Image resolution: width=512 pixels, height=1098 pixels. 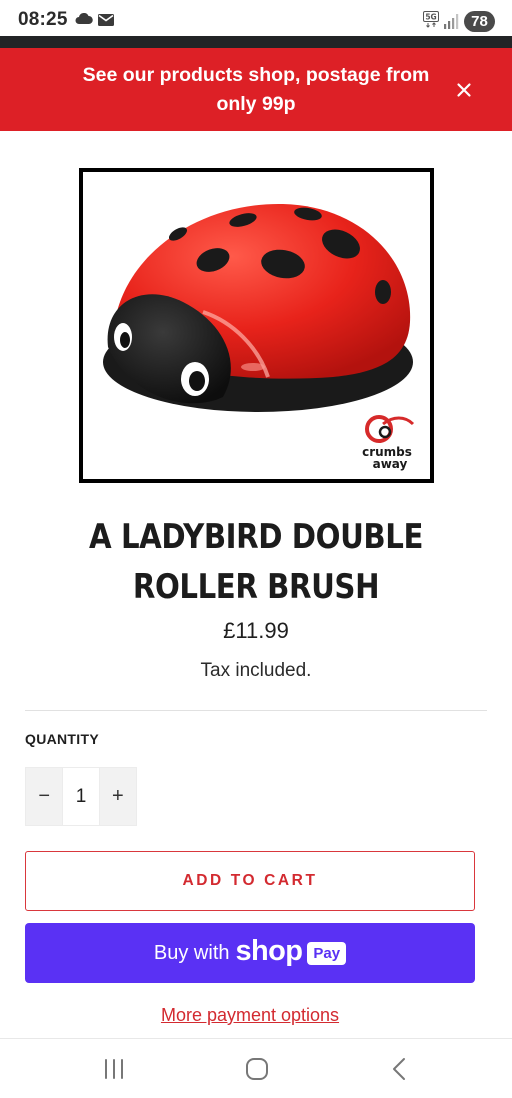 What do you see at coordinates (191, 952) in the screenshot?
I see `shop-pay-prefix: Buy with` at bounding box center [191, 952].